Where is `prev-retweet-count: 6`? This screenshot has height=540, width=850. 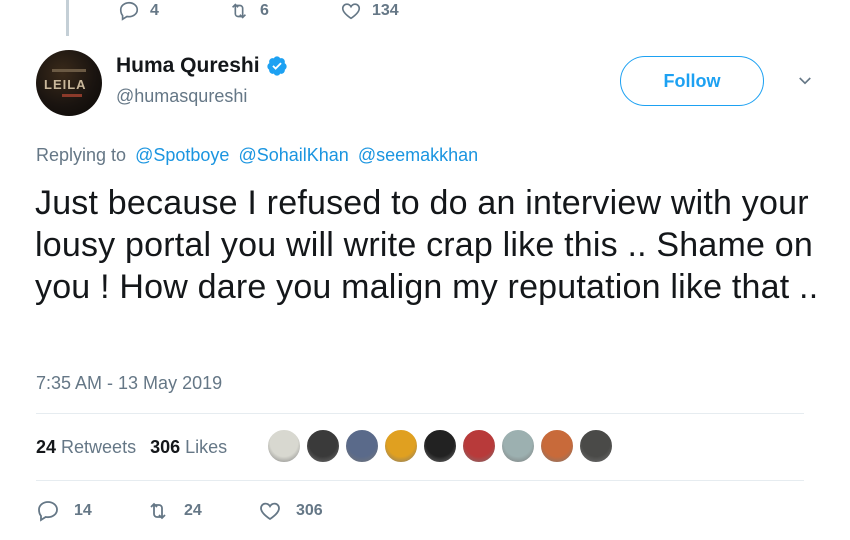
prev-retweet-count: 6 is located at coordinates (264, 10).